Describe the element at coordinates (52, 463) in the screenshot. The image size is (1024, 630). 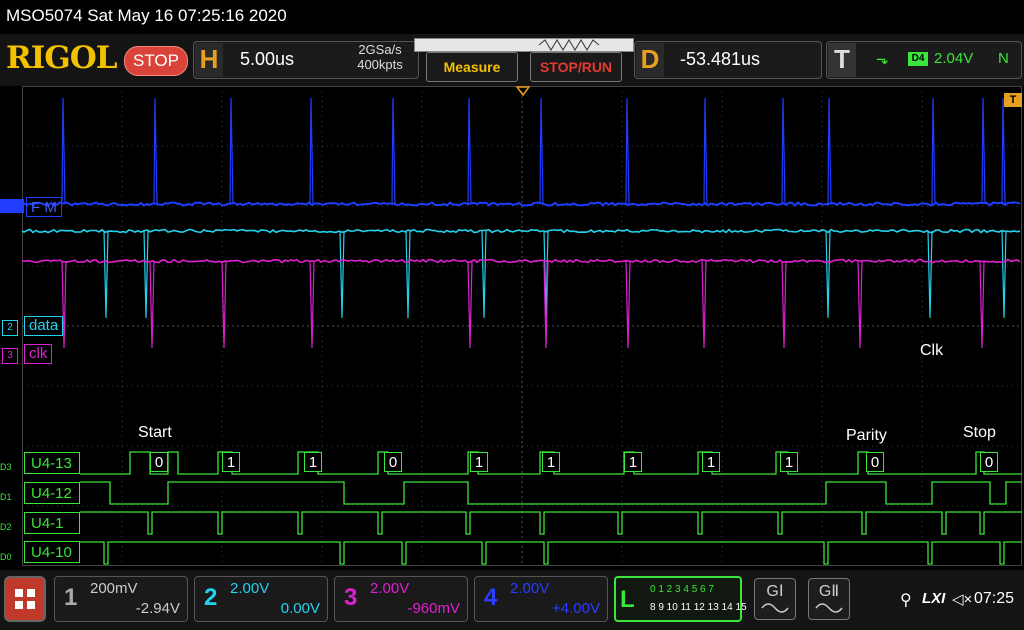
I see `digital-label-u4-13: U4-13` at that location.